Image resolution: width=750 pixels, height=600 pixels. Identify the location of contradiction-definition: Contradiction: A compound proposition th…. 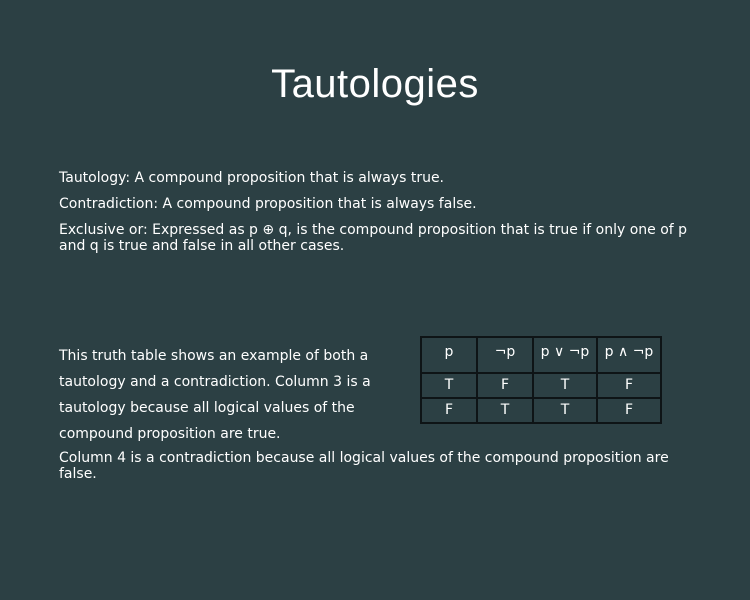
(268, 204).